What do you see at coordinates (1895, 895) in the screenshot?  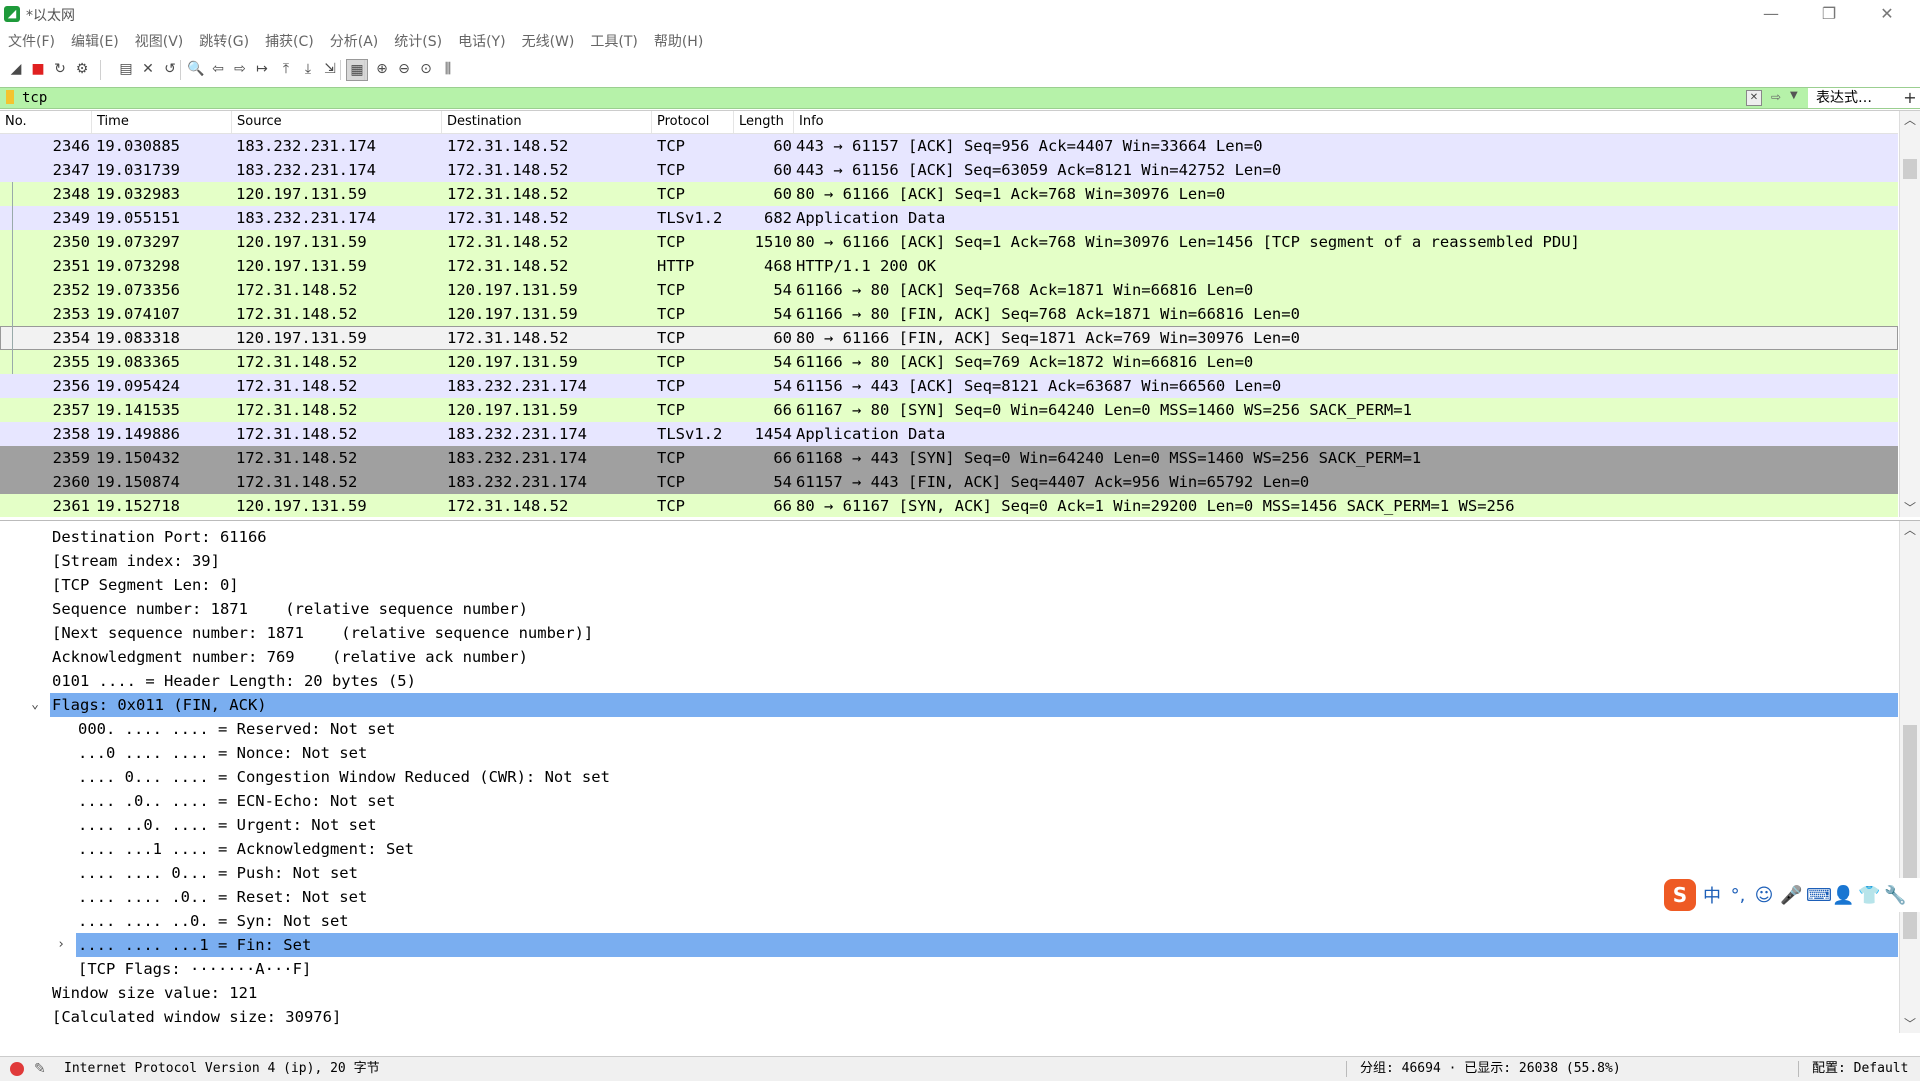 I see `settings-wrench-icon: 🔧` at bounding box center [1895, 895].